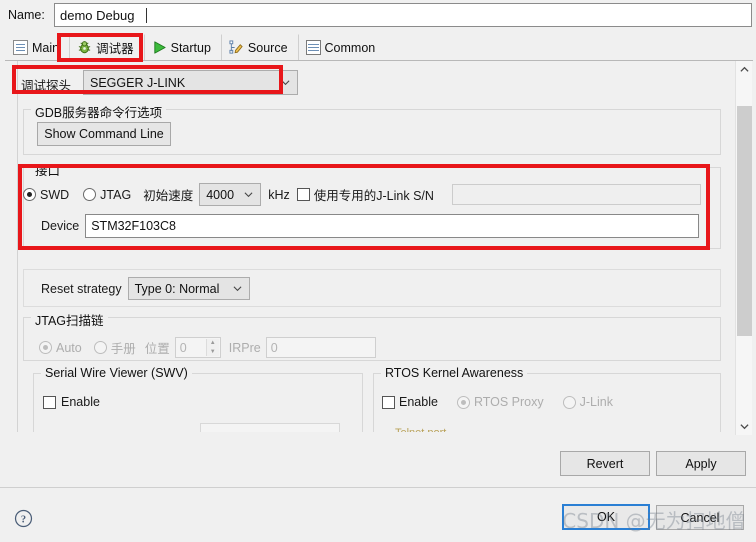 Image resolution: width=756 pixels, height=542 pixels. I want to click on tab-main: Main, so click(37, 47).